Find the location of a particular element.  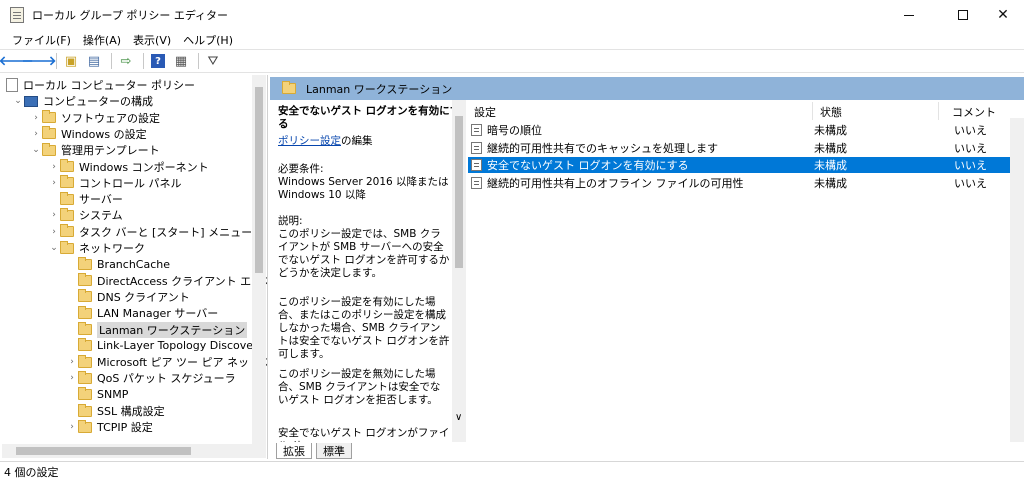

tree-item-label: Windows コンポーネント is located at coordinates (144, 167).